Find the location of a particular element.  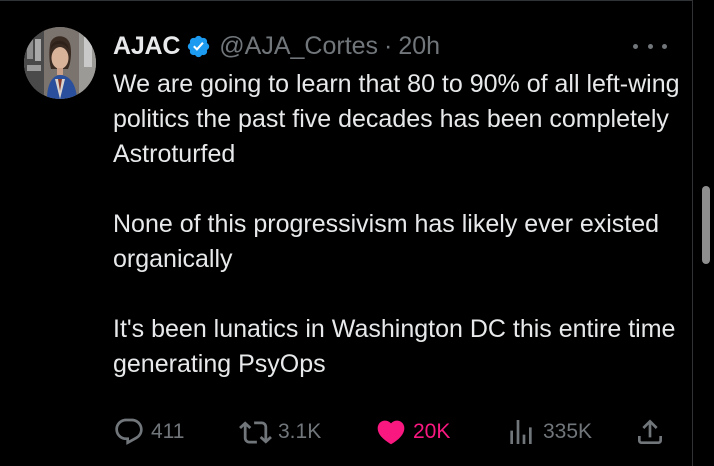

views-button: 335K is located at coordinates (548, 432).